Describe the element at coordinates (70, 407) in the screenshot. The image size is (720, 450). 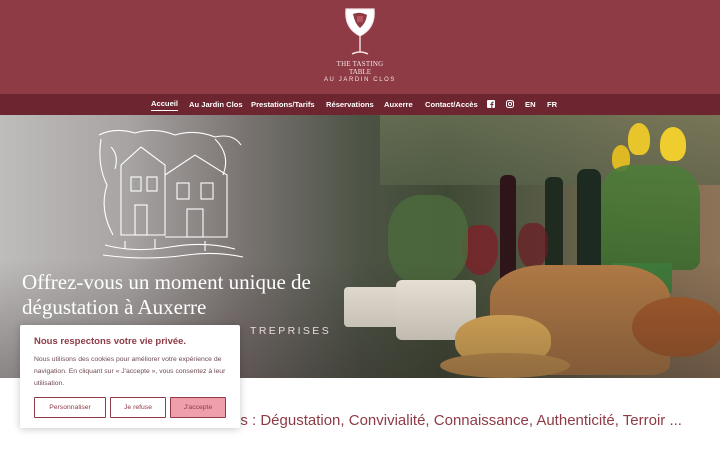
I see `customize-button: Personnaliser` at that location.